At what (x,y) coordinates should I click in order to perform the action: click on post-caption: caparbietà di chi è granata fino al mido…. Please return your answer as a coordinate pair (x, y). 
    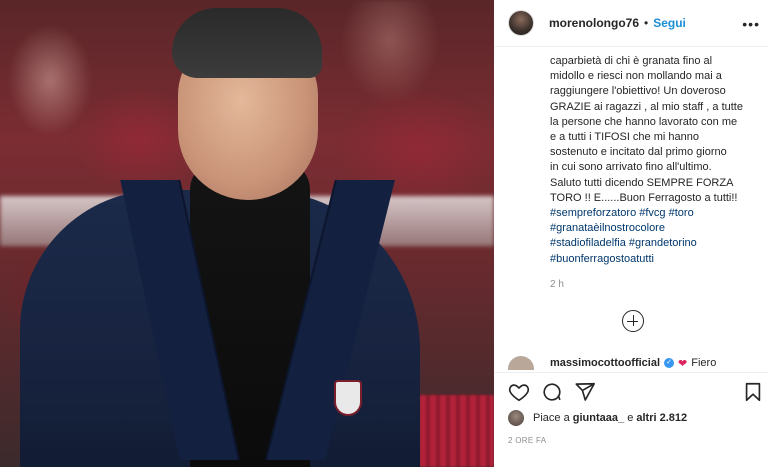
    Looking at the image, I should click on (657, 160).